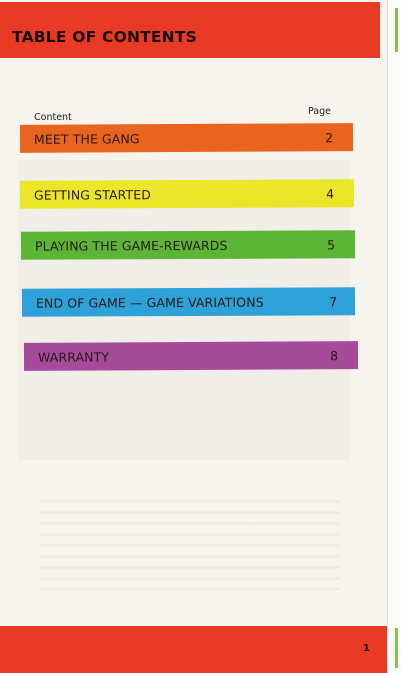  Describe the element at coordinates (92, 194) in the screenshot. I see `toc-entry-label: GETTING STARTED` at that location.